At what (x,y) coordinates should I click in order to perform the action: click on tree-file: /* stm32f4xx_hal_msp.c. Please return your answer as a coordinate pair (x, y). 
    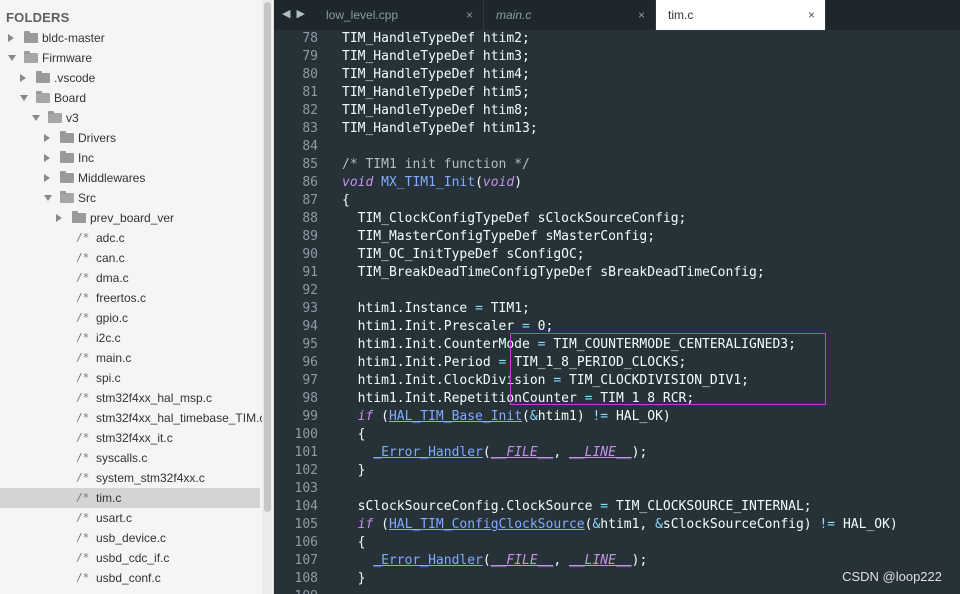
    Looking at the image, I should click on (130, 398).